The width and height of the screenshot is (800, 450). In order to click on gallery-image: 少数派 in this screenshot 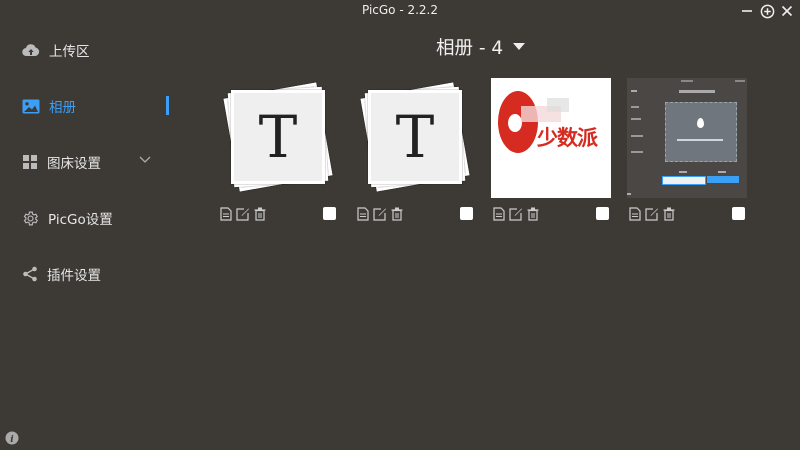, I will do `click(551, 138)`.